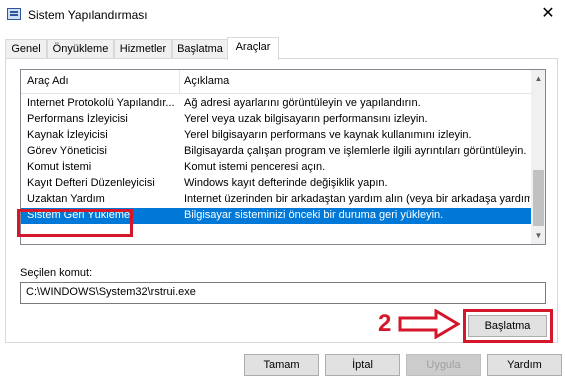  I want to click on ok-button: Tamam, so click(281, 365).